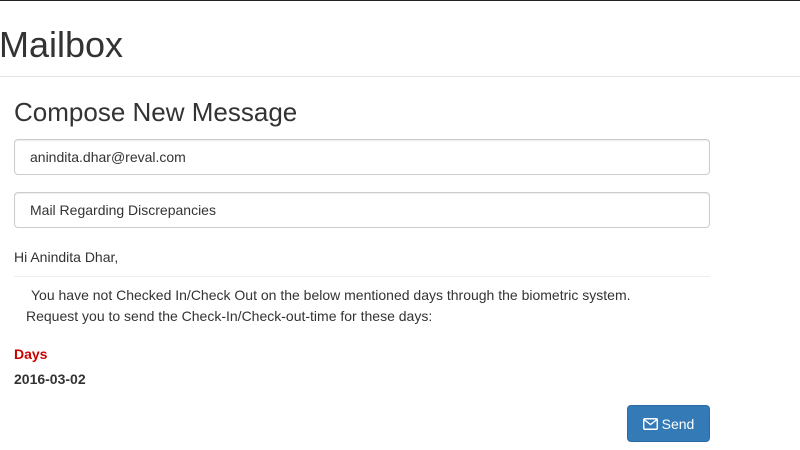 This screenshot has width=800, height=450. Describe the element at coordinates (362, 276) in the screenshot. I see `message-divider` at that location.